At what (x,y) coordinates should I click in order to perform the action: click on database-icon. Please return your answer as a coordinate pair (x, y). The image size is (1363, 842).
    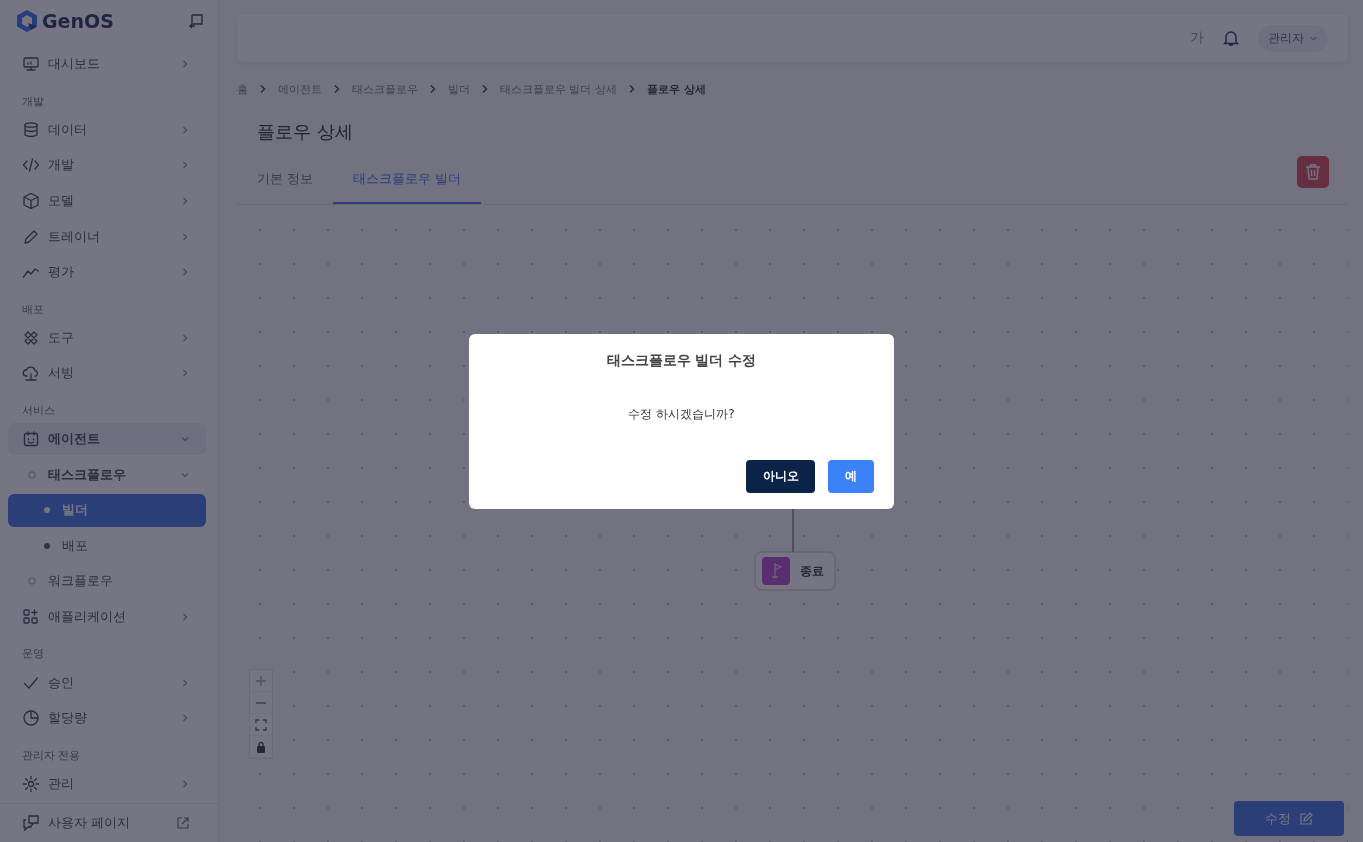
    Looking at the image, I should click on (31, 129).